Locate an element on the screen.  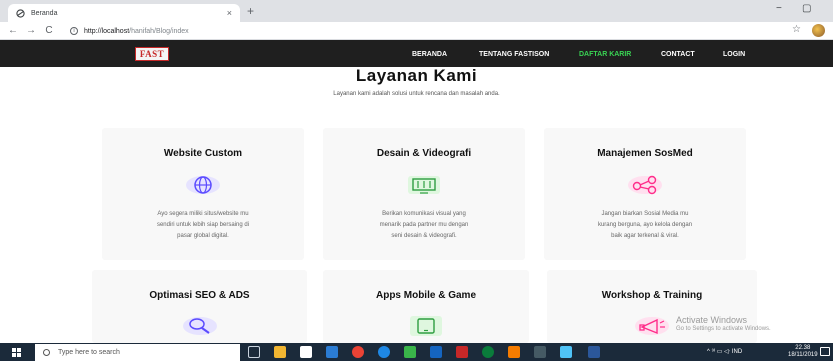
taskbar-search-input: Type here to search is located at coordinates (137, 352).